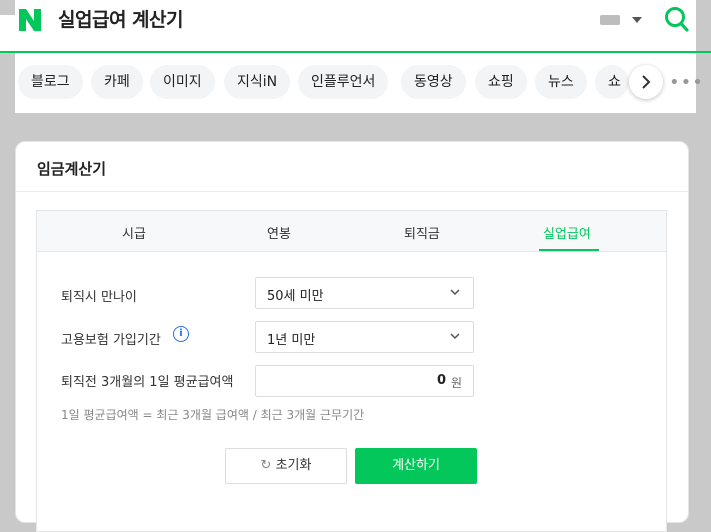  Describe the element at coordinates (266, 465) in the screenshot. I see `refresh-icon: ↻` at that location.